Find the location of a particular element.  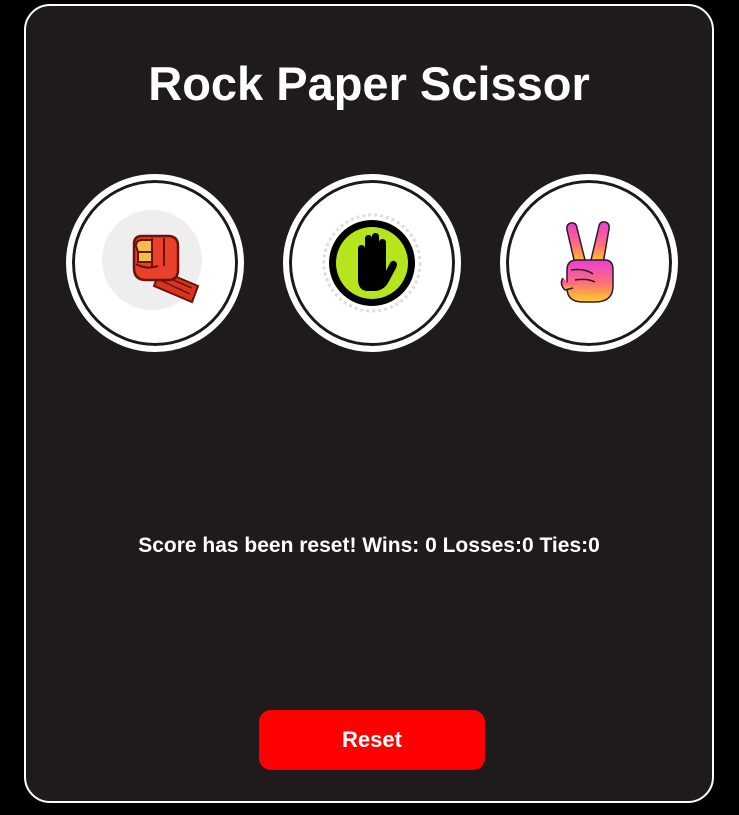

page-title: Rock Paper Scissor is located at coordinates (369, 83).